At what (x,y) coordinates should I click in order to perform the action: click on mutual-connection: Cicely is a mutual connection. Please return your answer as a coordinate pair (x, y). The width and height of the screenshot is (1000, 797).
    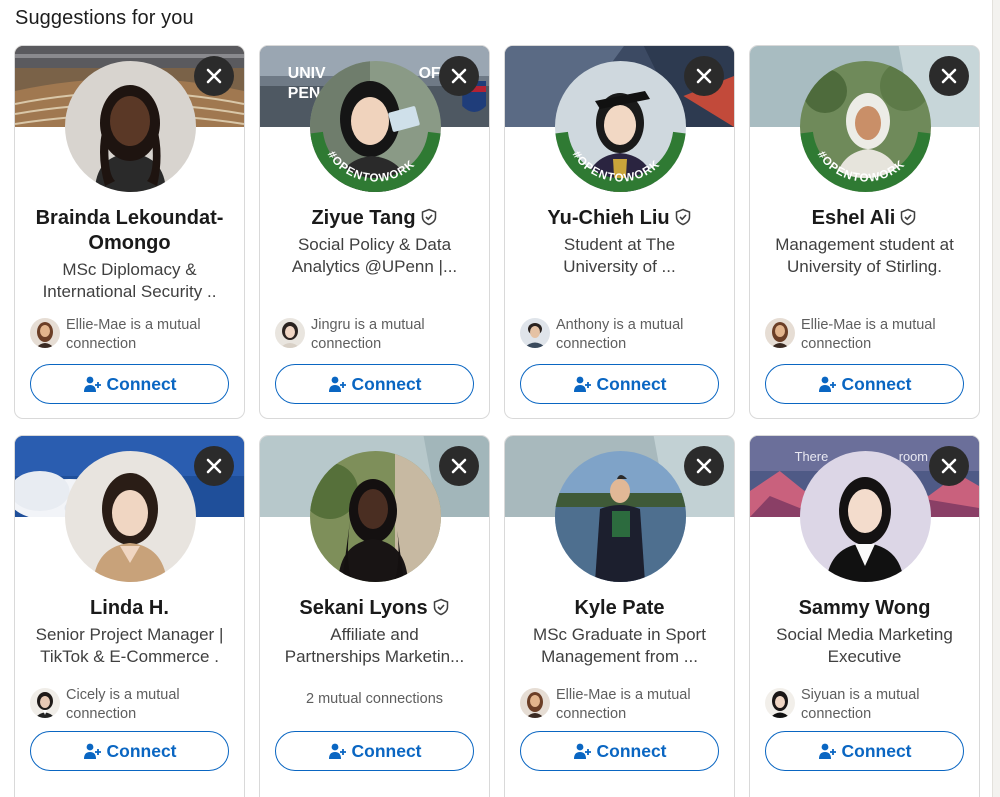
    Looking at the image, I should click on (132, 705).